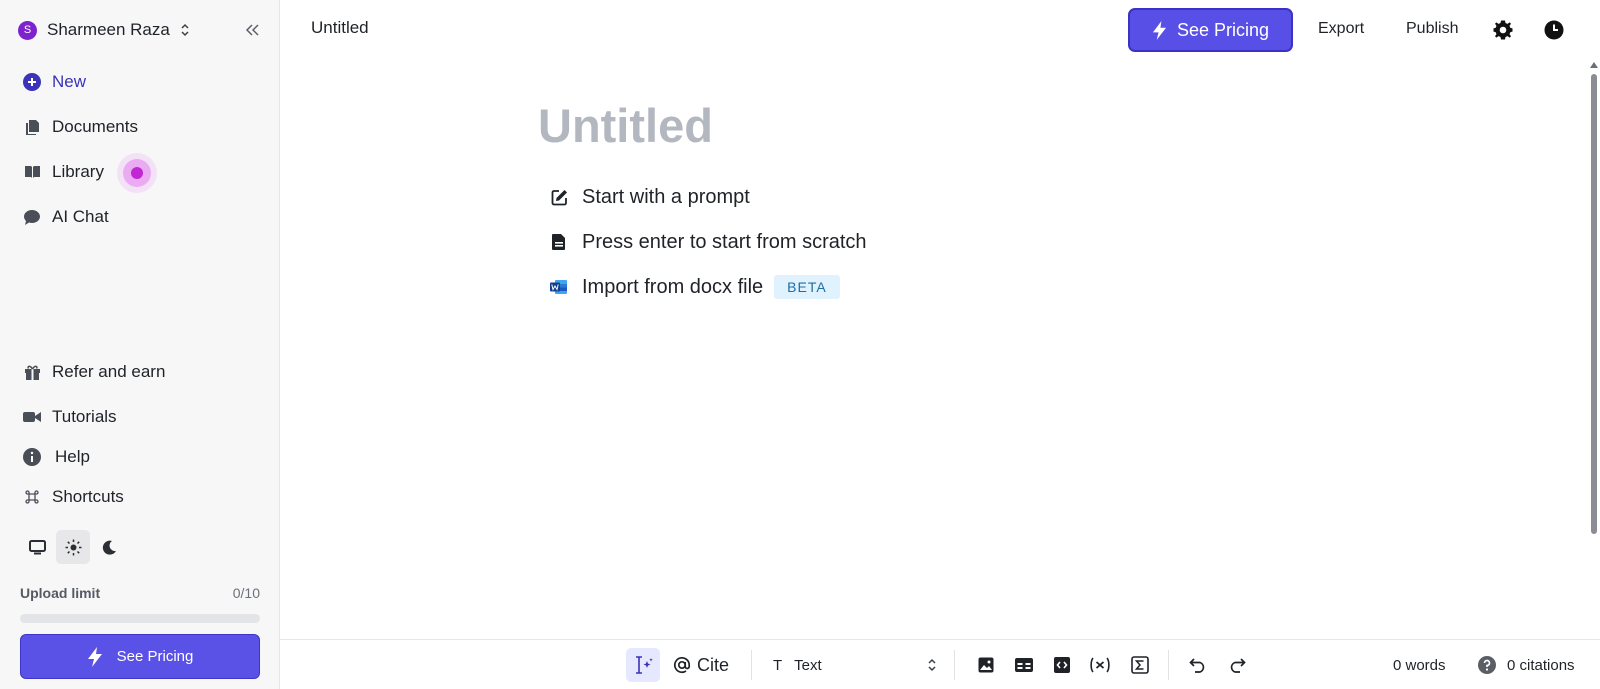 Image resolution: width=1600 pixels, height=689 pixels. What do you see at coordinates (72, 456) in the screenshot?
I see `sidebar-item-label: Help` at bounding box center [72, 456].